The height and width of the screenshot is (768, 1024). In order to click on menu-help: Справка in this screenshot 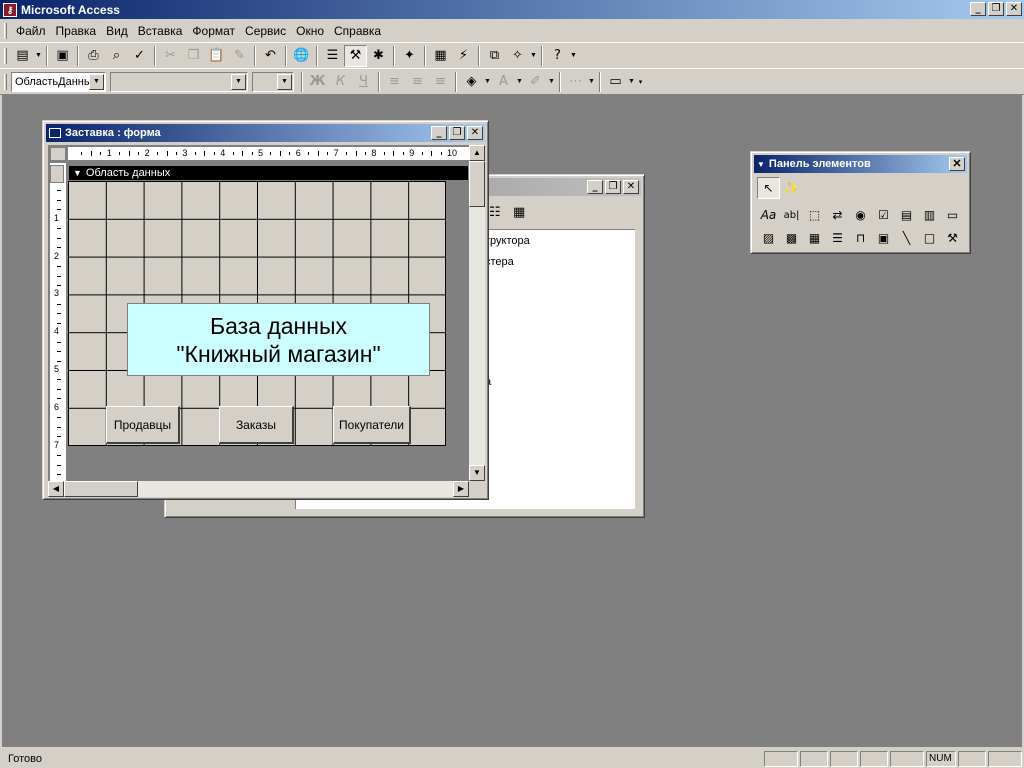, I will do `click(357, 31)`.